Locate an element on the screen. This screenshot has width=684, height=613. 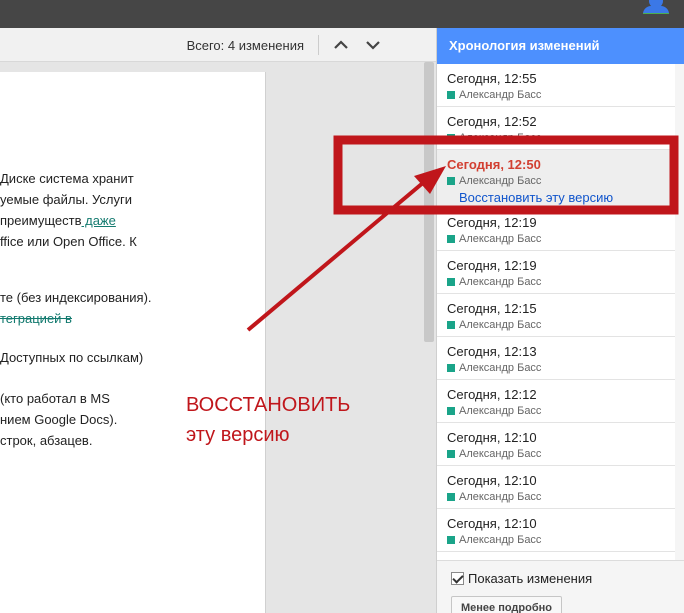
inserted-text: даже is located at coordinates (98, 220).